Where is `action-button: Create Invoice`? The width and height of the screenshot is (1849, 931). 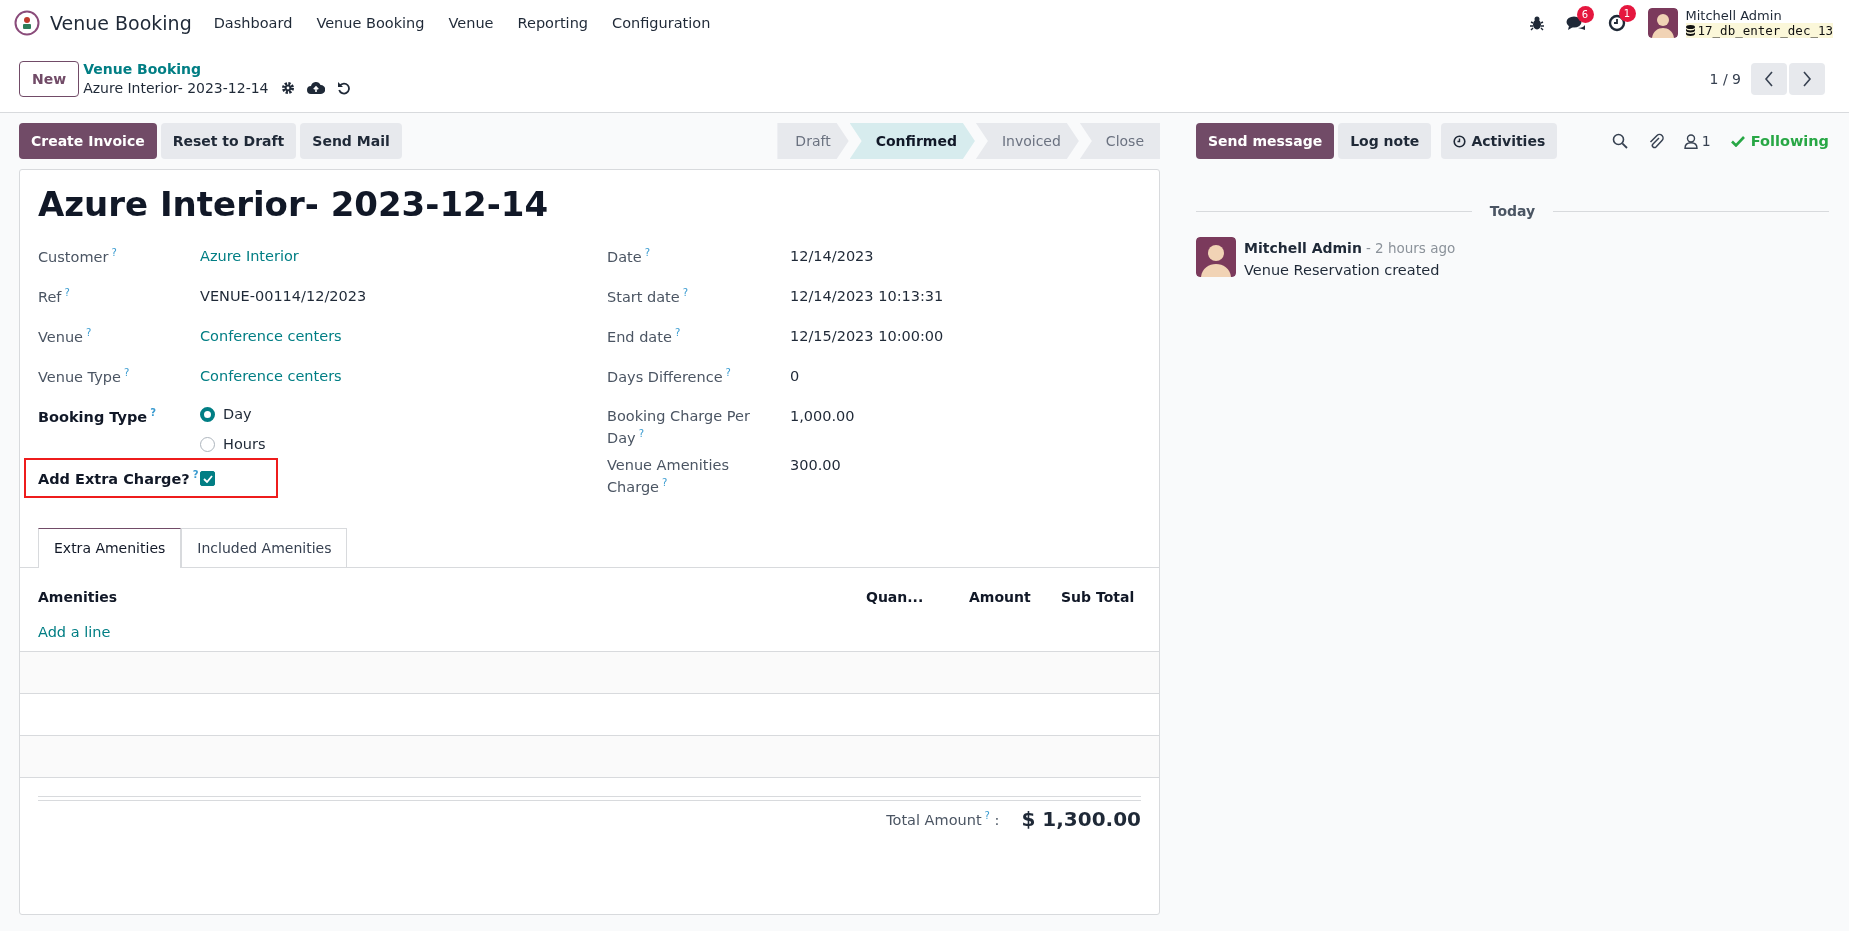 action-button: Create Invoice is located at coordinates (88, 141).